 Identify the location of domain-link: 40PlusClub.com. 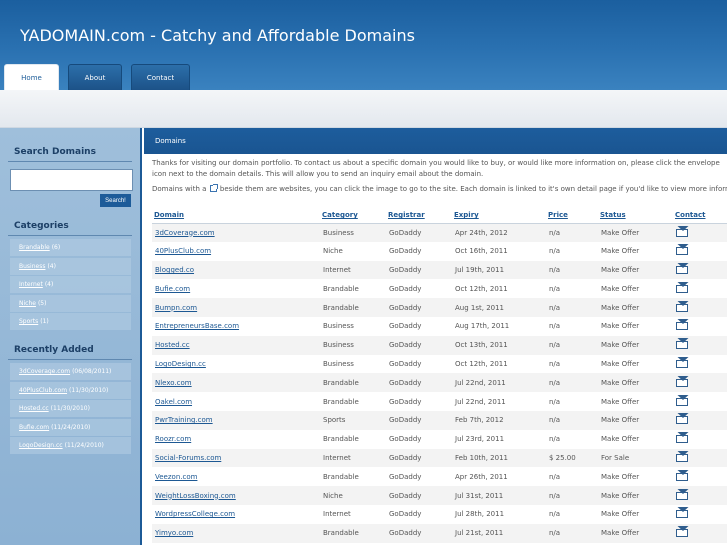
(183, 251).